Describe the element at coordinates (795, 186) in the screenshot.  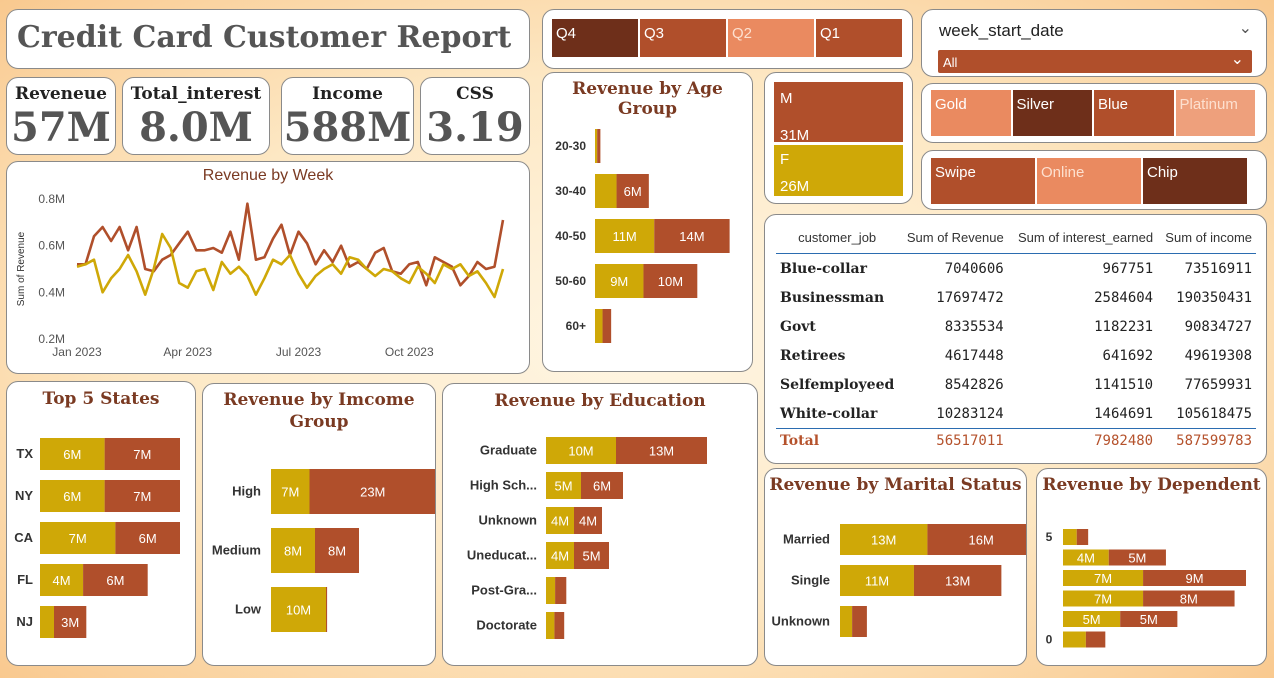
I see `gender-value: 26M` at that location.